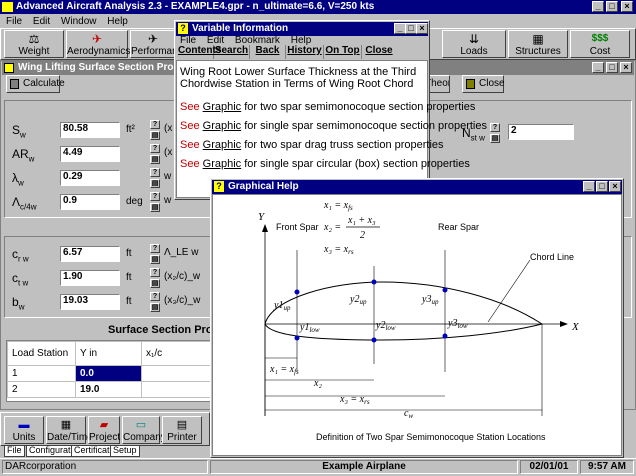  What do you see at coordinates (626, 67) in the screenshot?
I see `wing-close-icon: ×` at bounding box center [626, 67].